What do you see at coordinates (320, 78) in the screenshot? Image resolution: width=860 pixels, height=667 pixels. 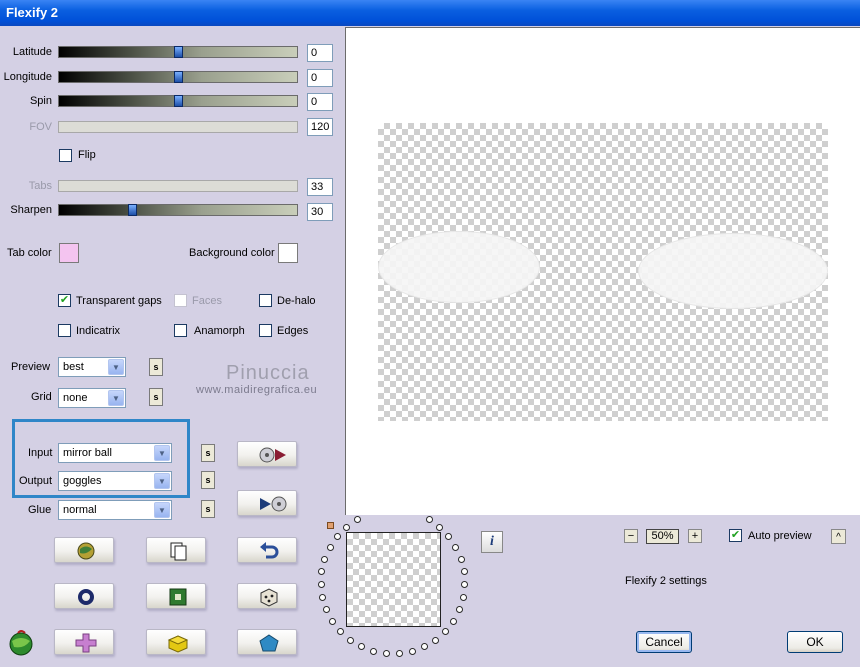 I see `longitude-value-field: 0` at bounding box center [320, 78].